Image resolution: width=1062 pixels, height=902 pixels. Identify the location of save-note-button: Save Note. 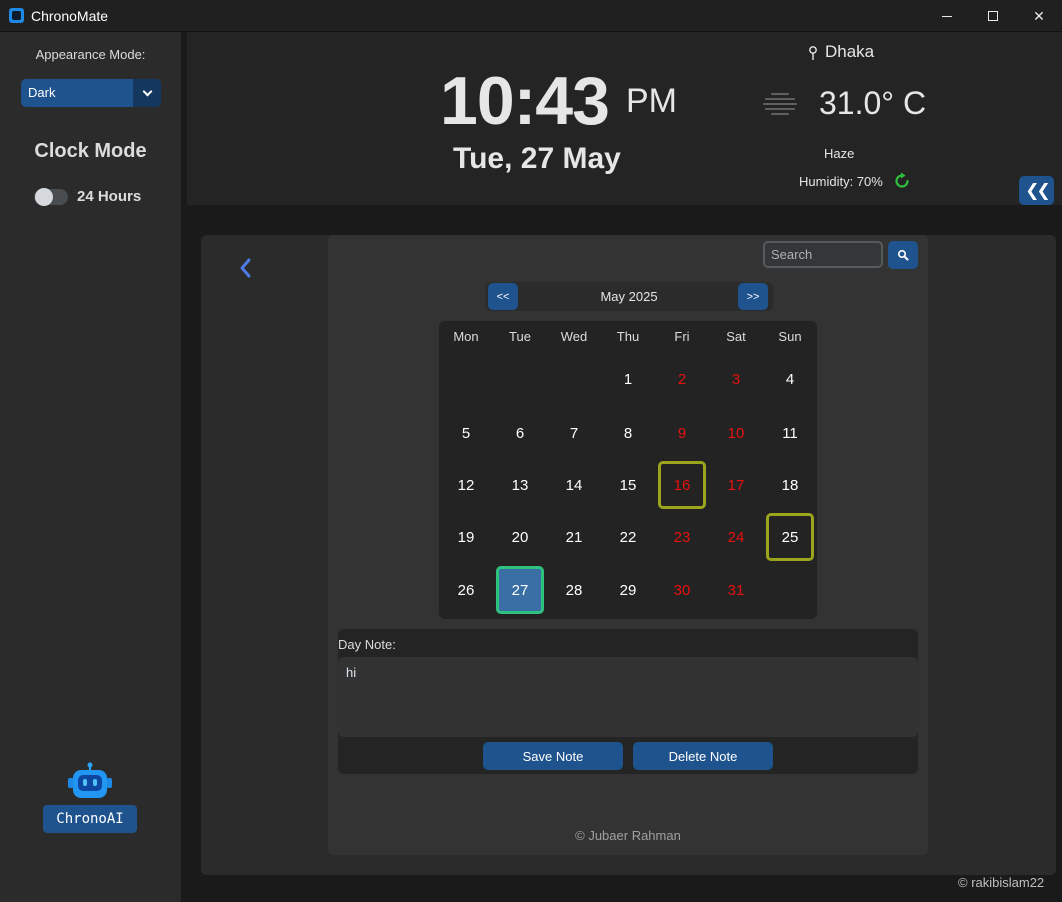
(553, 756).